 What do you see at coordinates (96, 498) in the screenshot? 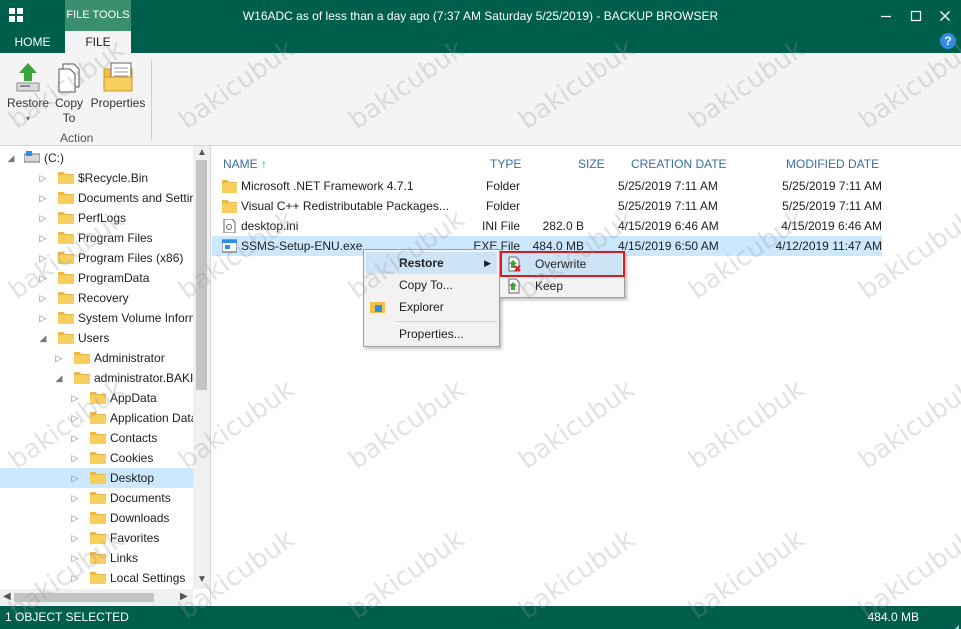
I see `tree-item: ▷ Documents` at bounding box center [96, 498].